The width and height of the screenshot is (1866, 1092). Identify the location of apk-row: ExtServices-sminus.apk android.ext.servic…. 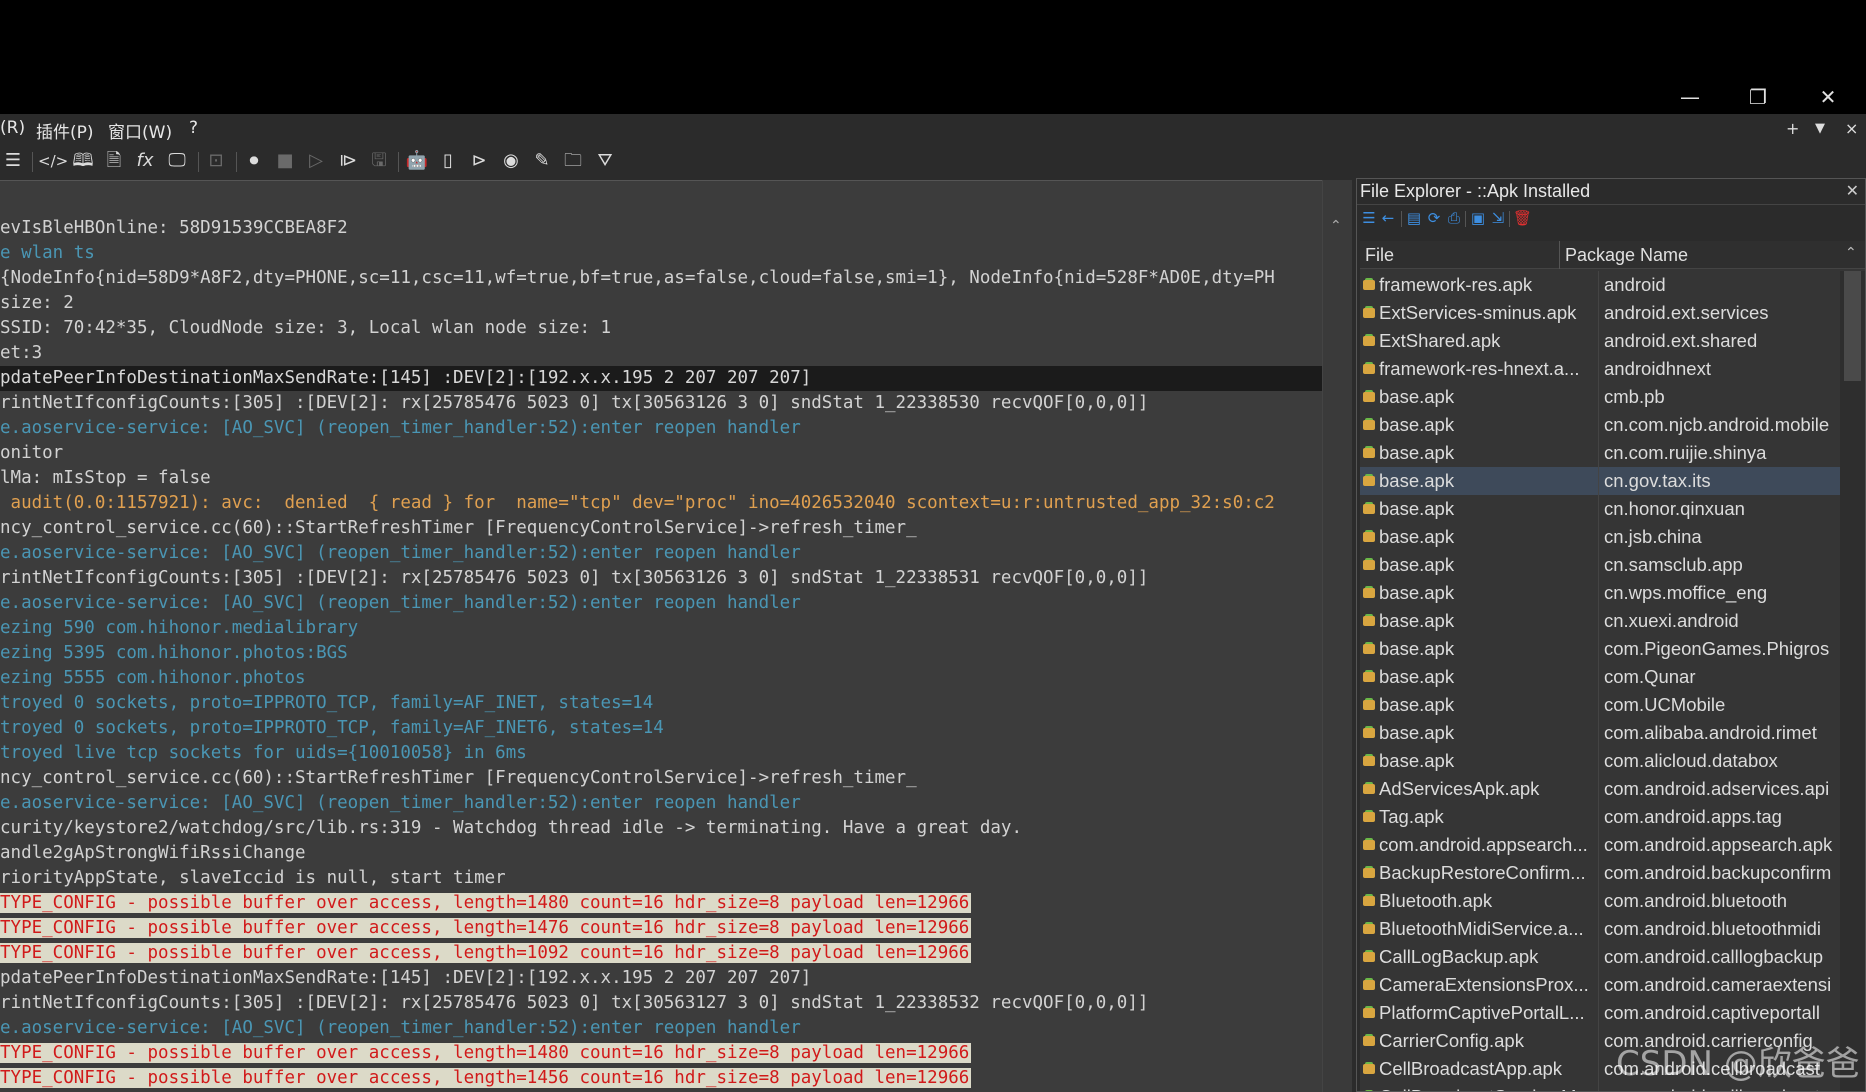
(1600, 313).